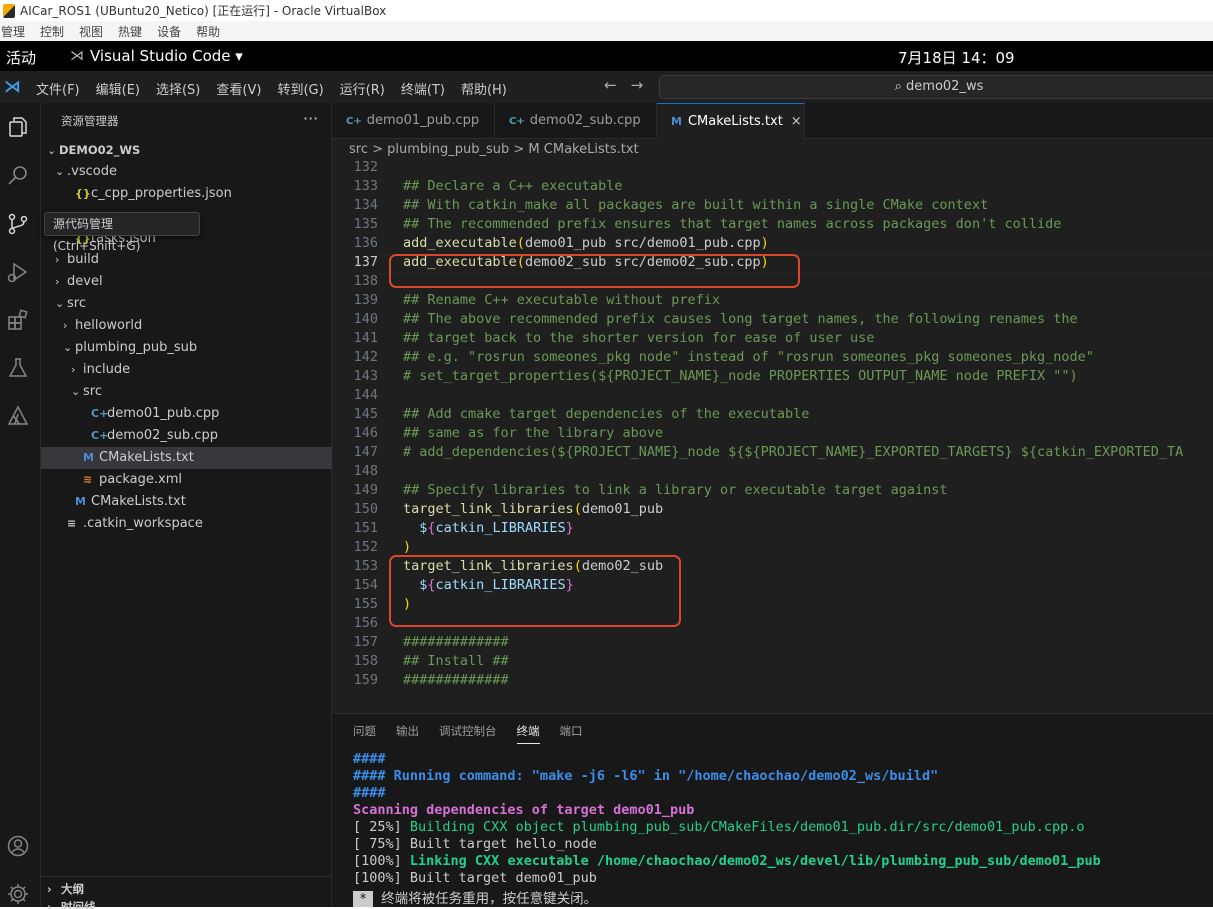 This screenshot has width=1213, height=909. What do you see at coordinates (484, 88) in the screenshot?
I see `menu-help: 帮助(H)` at bounding box center [484, 88].